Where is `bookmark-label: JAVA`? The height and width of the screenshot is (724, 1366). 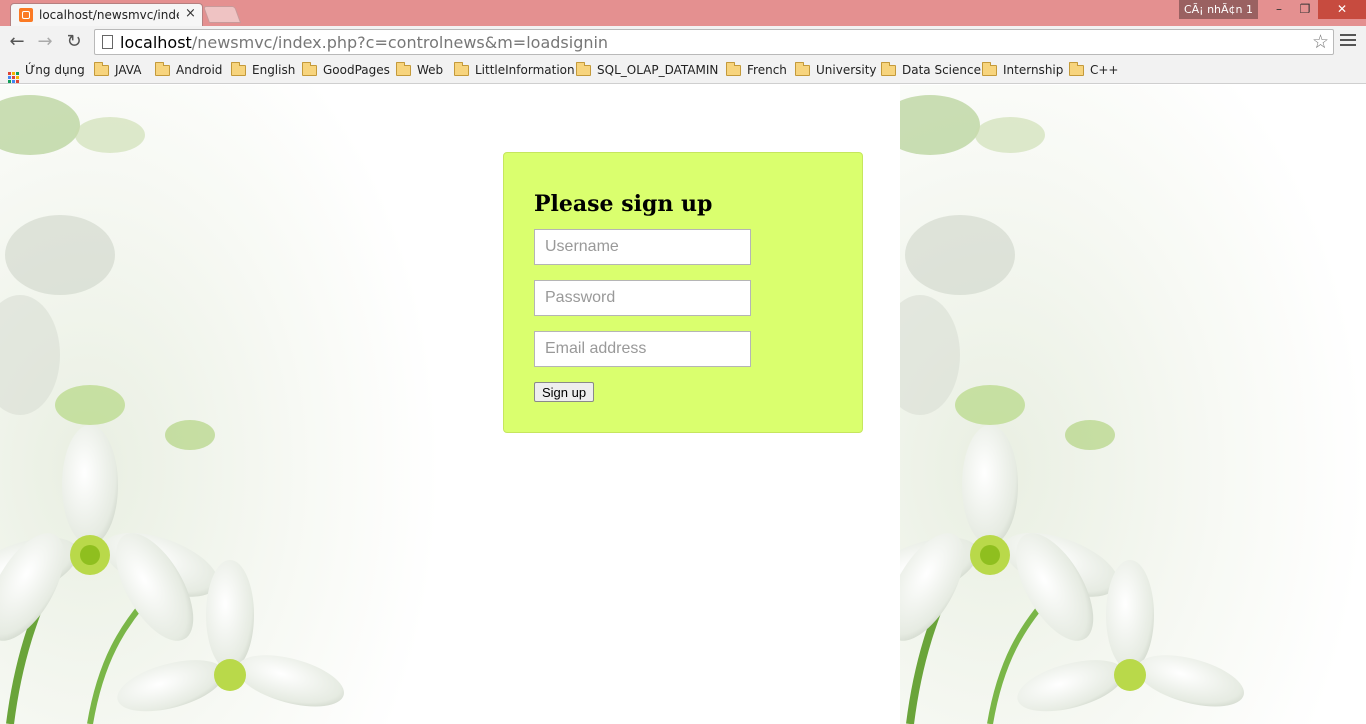
bookmark-label: JAVA is located at coordinates (128, 70).